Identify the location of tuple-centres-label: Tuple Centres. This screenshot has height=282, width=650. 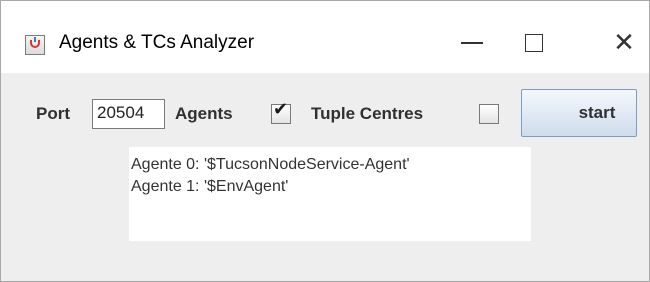
(367, 113).